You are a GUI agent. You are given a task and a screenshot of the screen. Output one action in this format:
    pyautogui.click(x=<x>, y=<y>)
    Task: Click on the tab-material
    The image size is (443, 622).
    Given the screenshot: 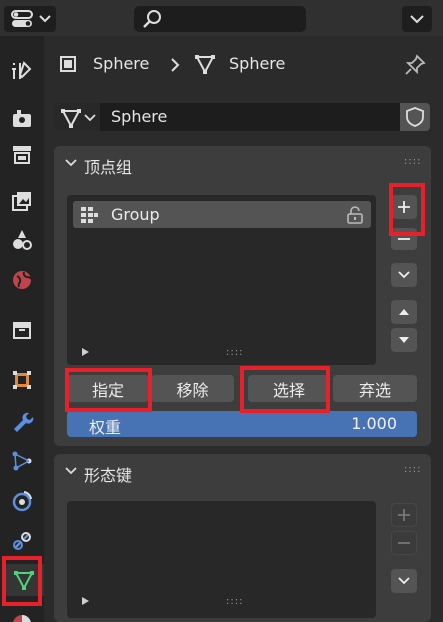 What is the action you would take?
    pyautogui.click(x=22, y=615)
    